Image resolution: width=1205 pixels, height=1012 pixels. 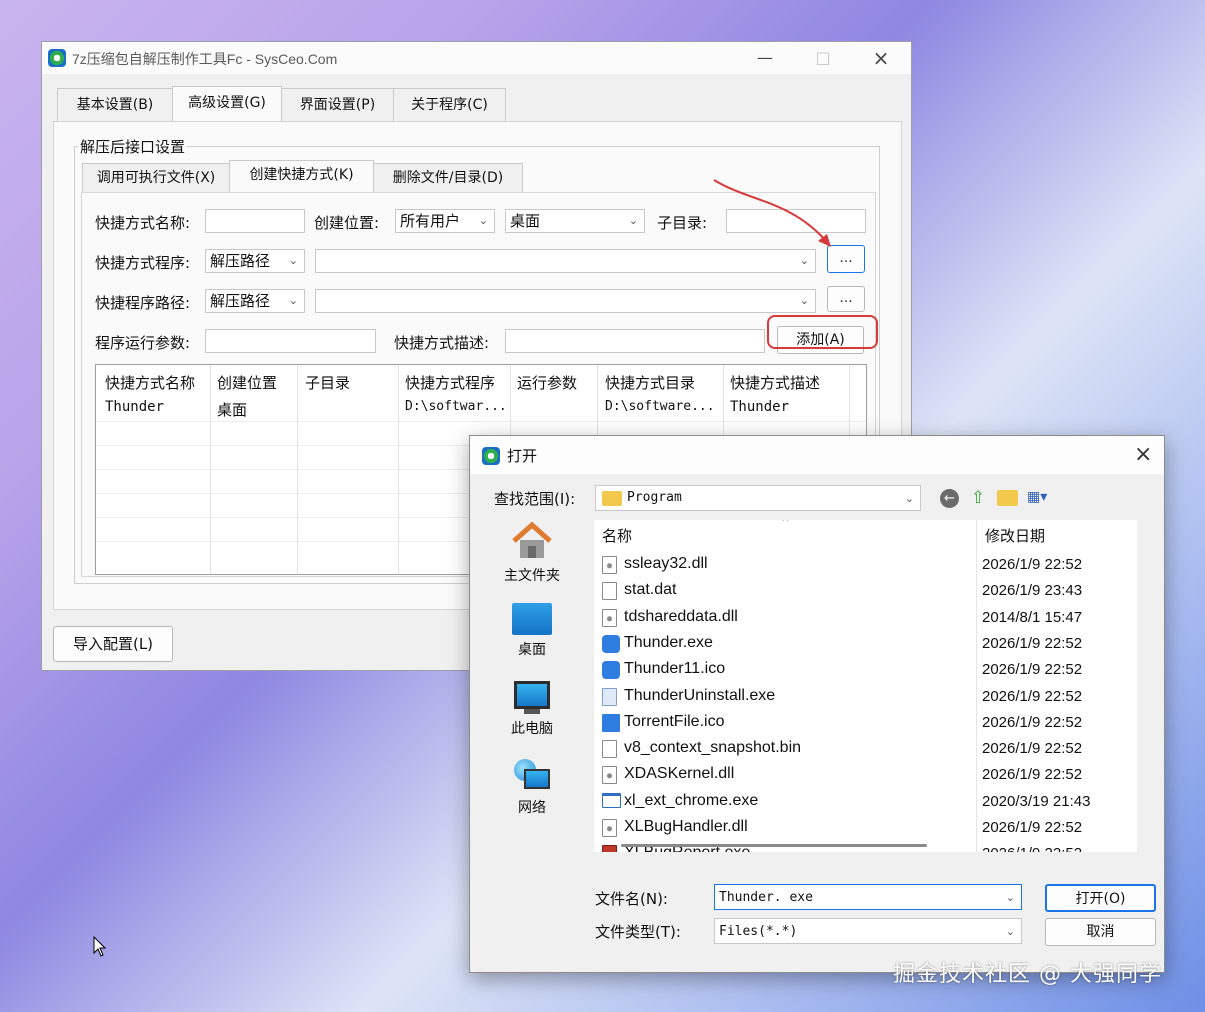 What do you see at coordinates (347, 223) in the screenshot?
I see `create-location-label: 创建位置:` at bounding box center [347, 223].